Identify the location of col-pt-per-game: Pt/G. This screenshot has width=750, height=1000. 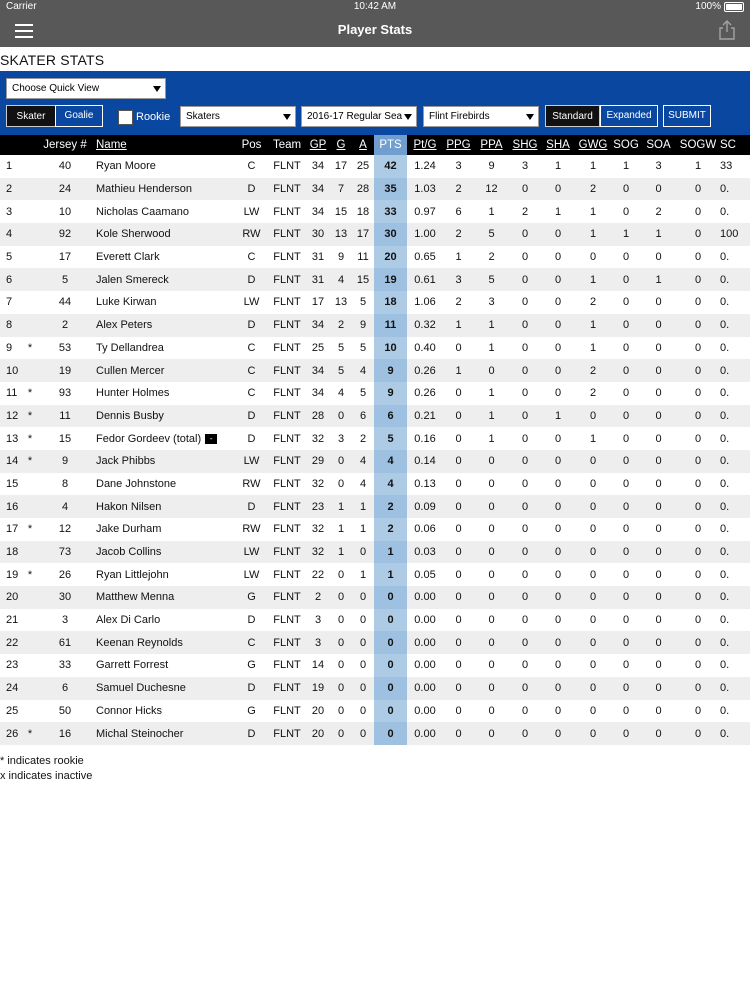
(425, 145).